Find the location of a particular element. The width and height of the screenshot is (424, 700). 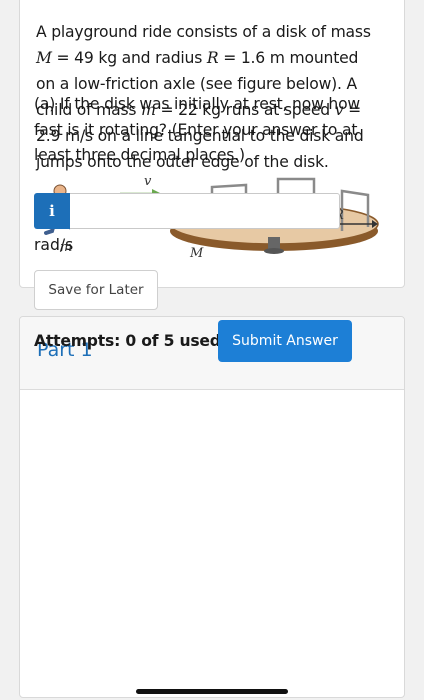

answer-input is located at coordinates (205, 211).